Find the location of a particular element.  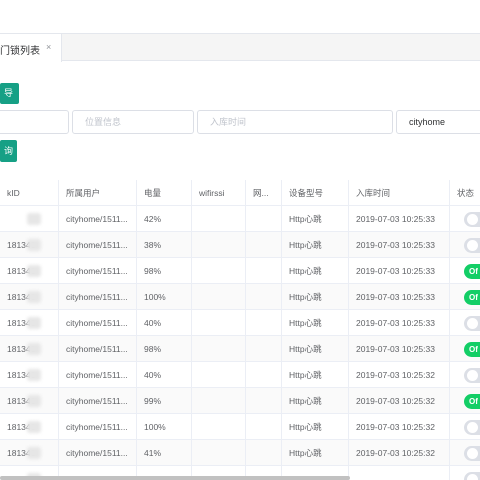

cell-battery-text: 41% is located at coordinates (153, 453).